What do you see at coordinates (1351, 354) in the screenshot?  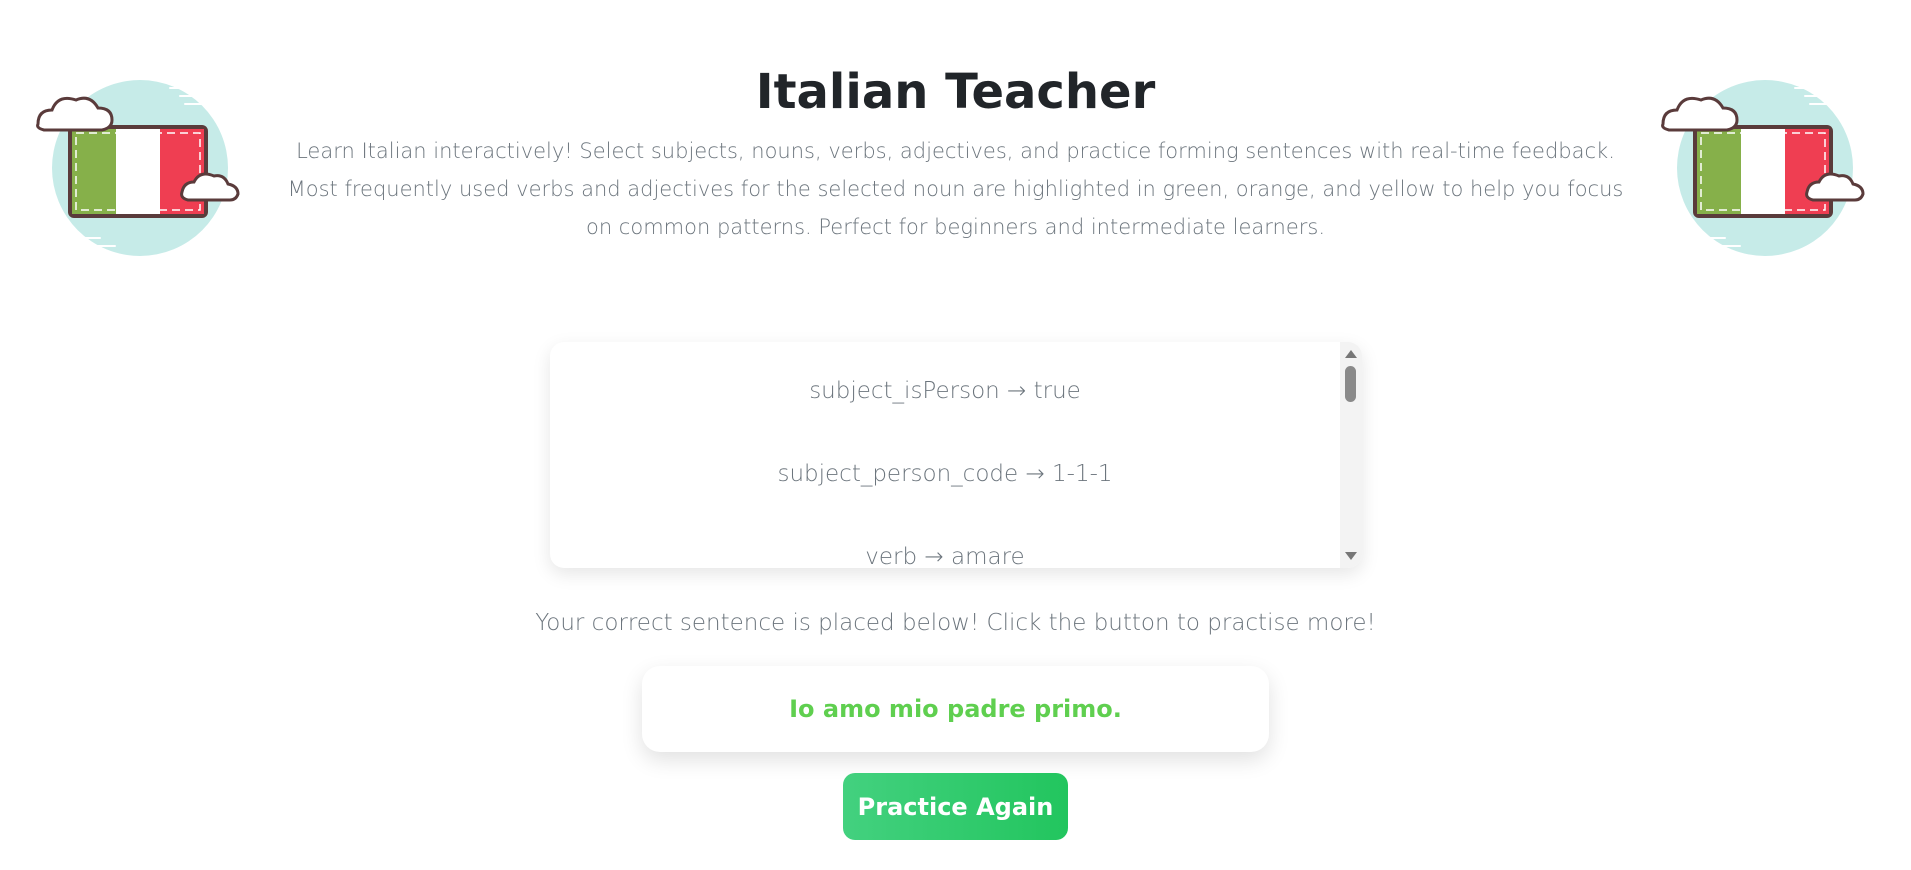 I see `scroll-up-icon` at bounding box center [1351, 354].